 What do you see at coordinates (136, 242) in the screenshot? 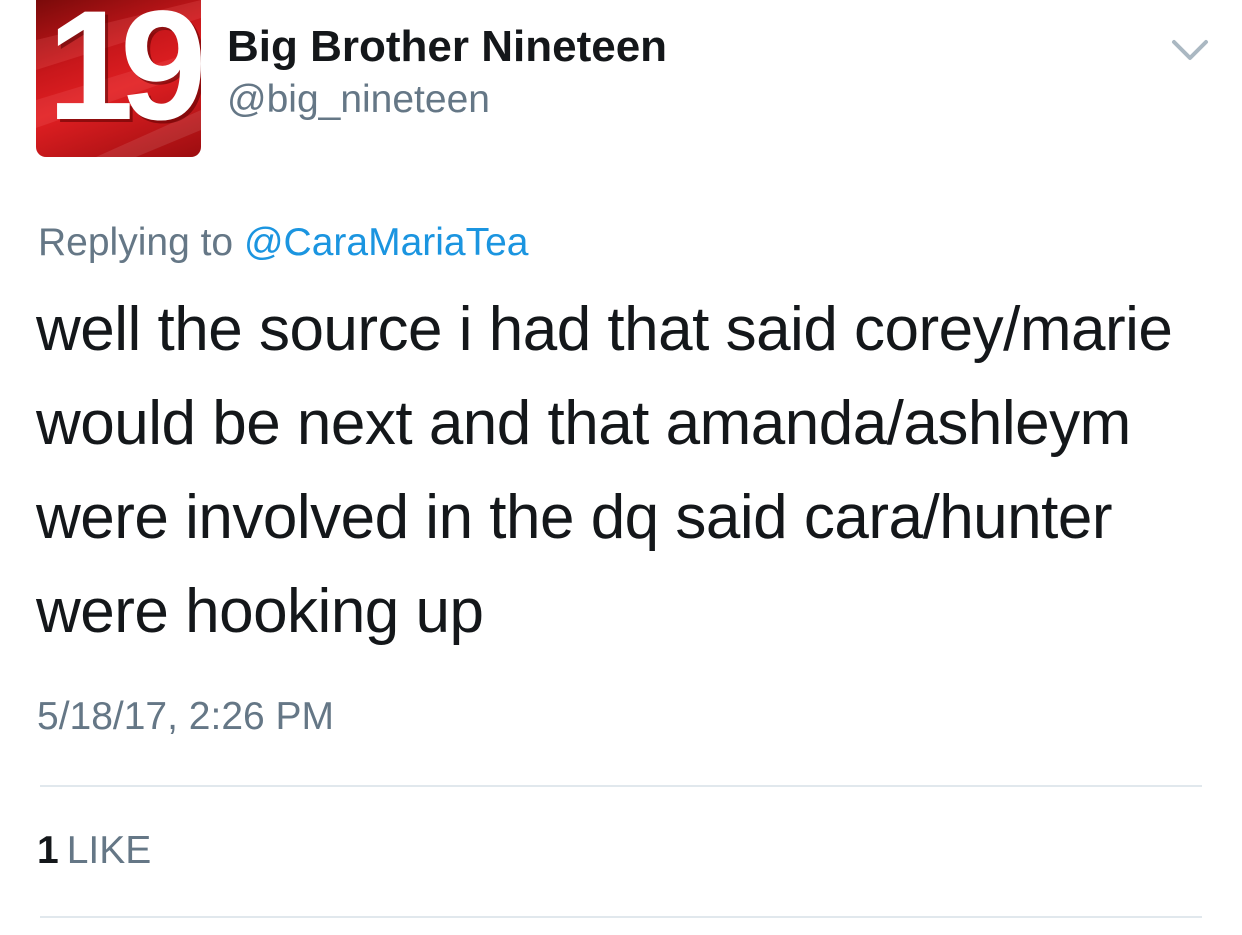
I see `replying-to-label: Replying to` at bounding box center [136, 242].